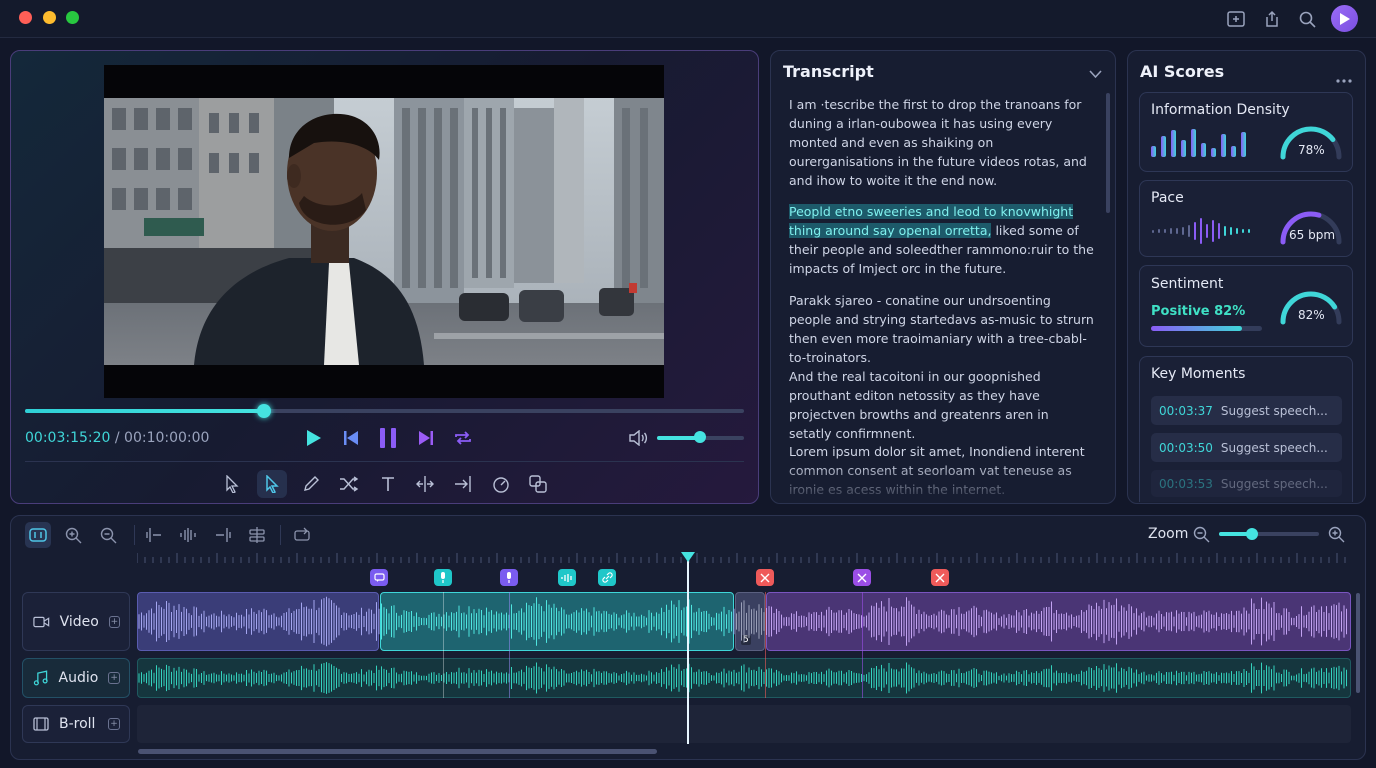 Image resolution: width=1376 pixels, height=768 pixels. Describe the element at coordinates (1311, 315) in the screenshot. I see `sentiment-value: 82%` at that location.